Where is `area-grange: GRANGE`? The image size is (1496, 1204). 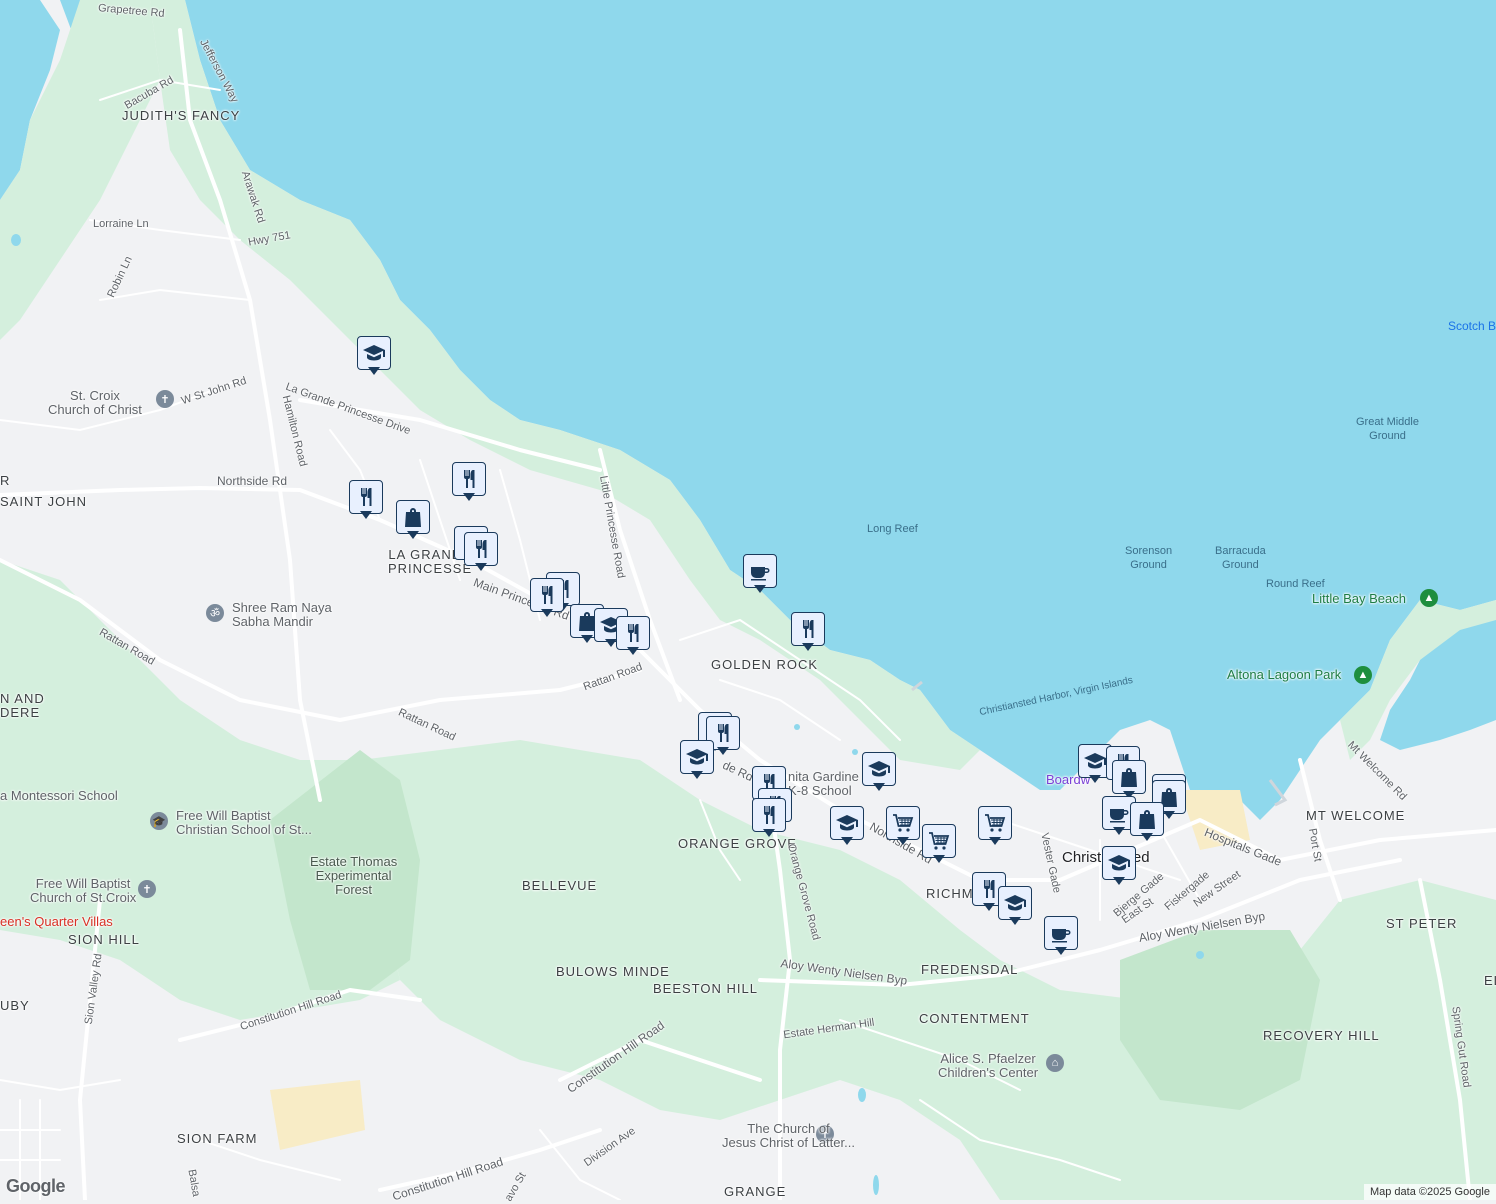 area-grange: GRANGE is located at coordinates (755, 1191).